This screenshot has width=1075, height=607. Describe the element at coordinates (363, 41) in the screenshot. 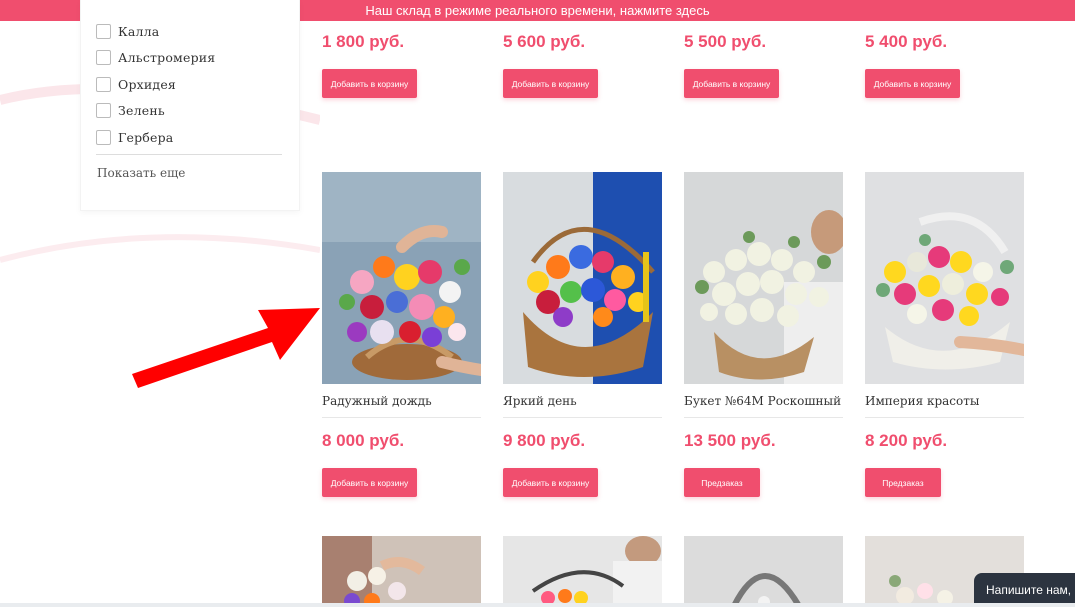

I see `product-price: 1 800 руб.` at that location.